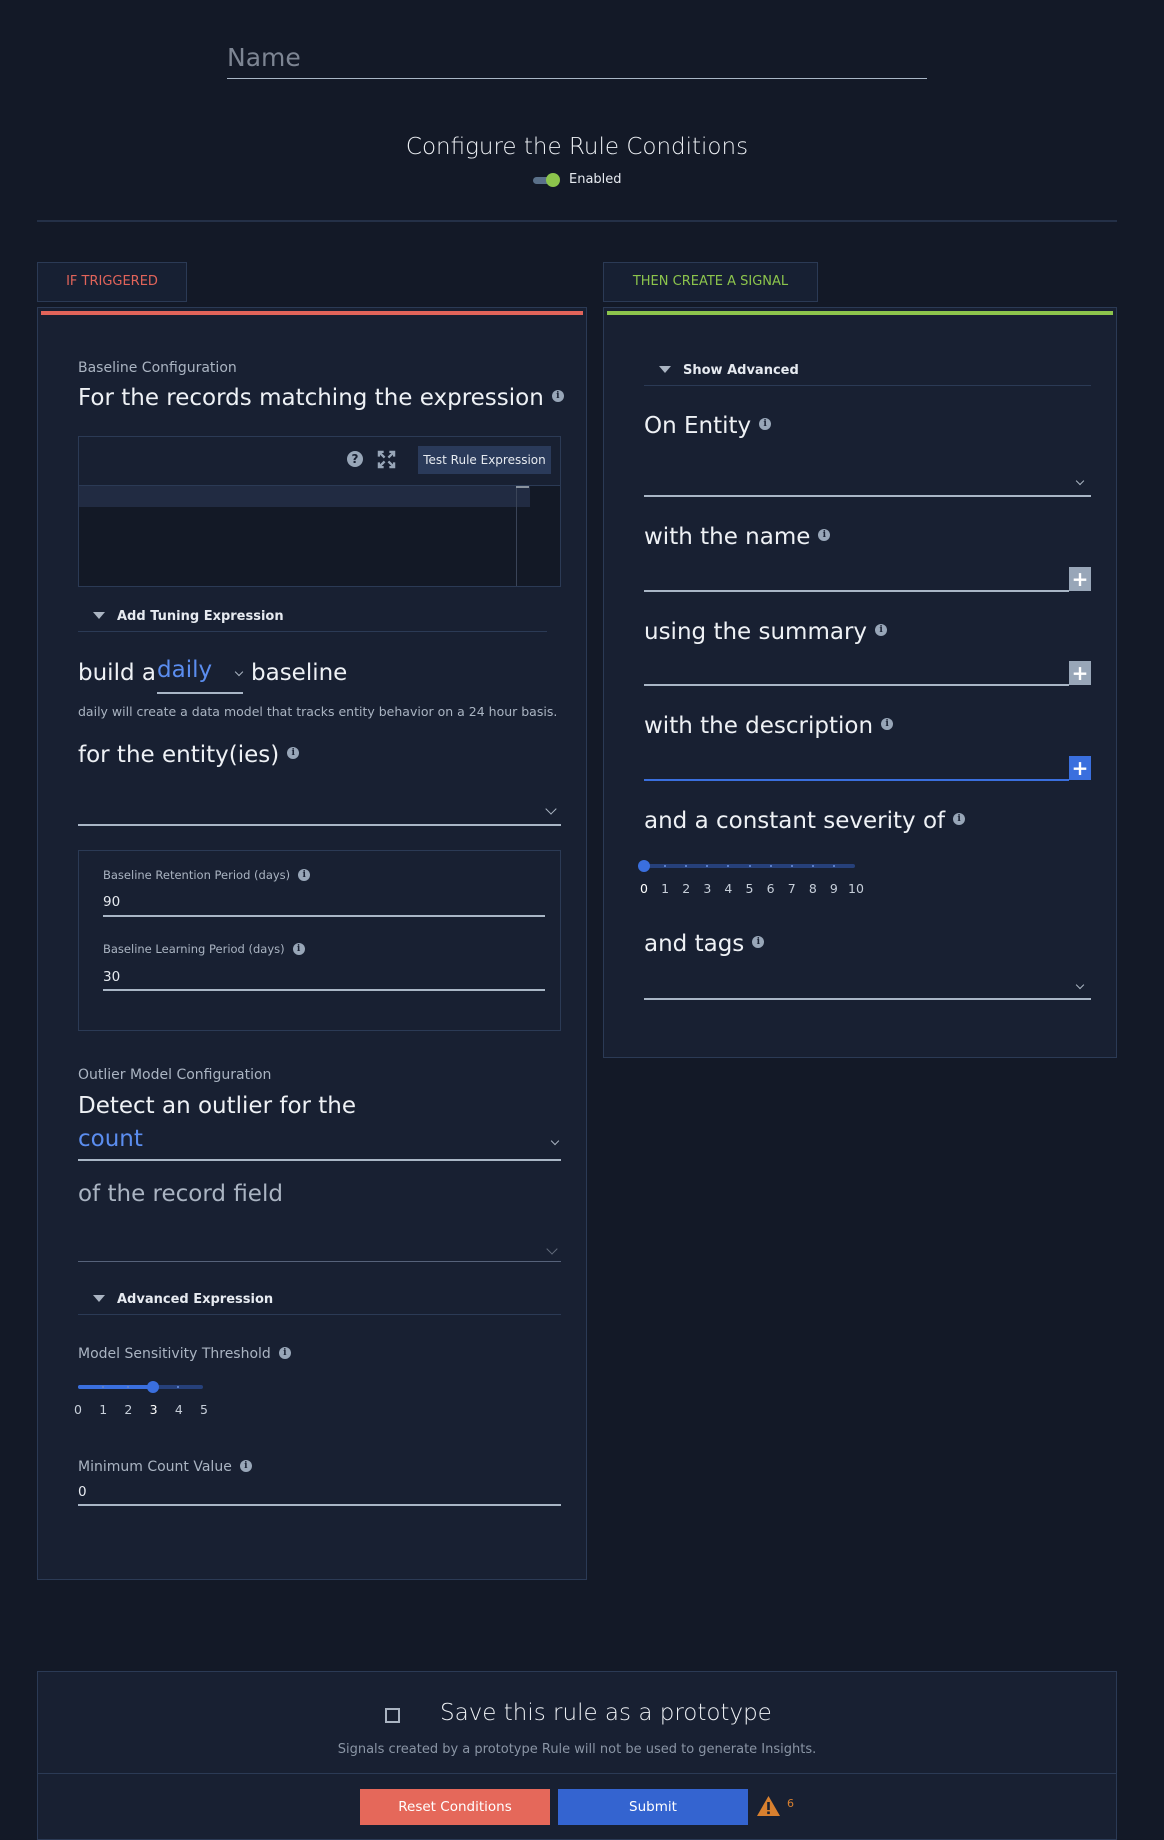  What do you see at coordinates (174, 1354) in the screenshot?
I see `sensitivity-label-text: Model Sensitivity Threshold` at bounding box center [174, 1354].